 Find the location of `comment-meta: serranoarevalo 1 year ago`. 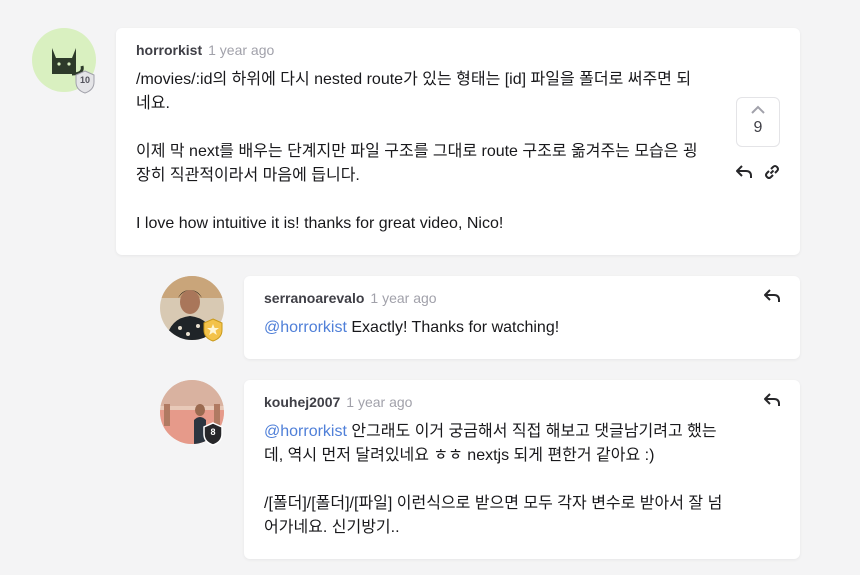

comment-meta: serranoarevalo 1 year ago is located at coordinates (350, 298).